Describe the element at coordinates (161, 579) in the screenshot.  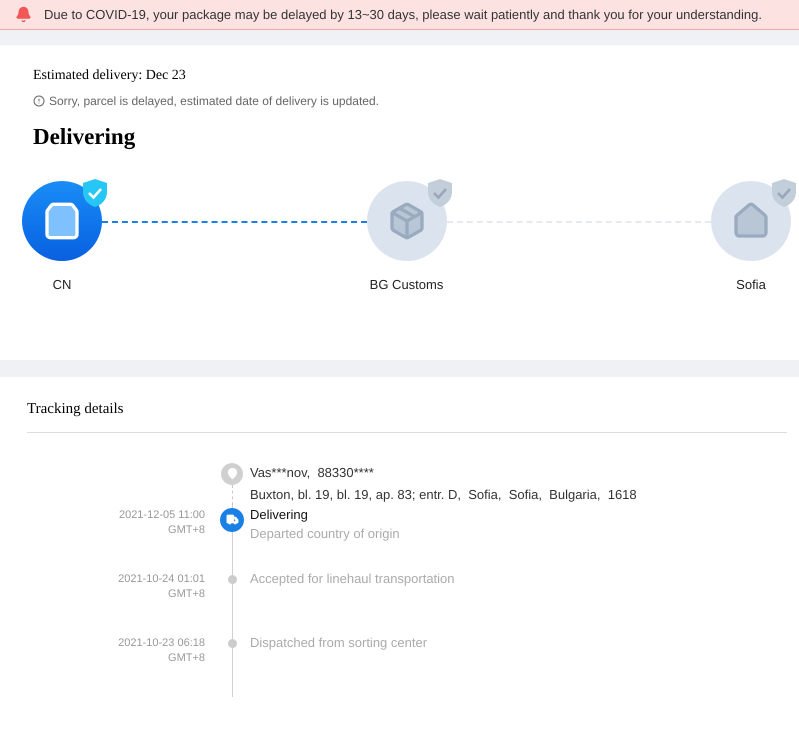
I see `event-date: 2021-10-24 01:01` at that location.